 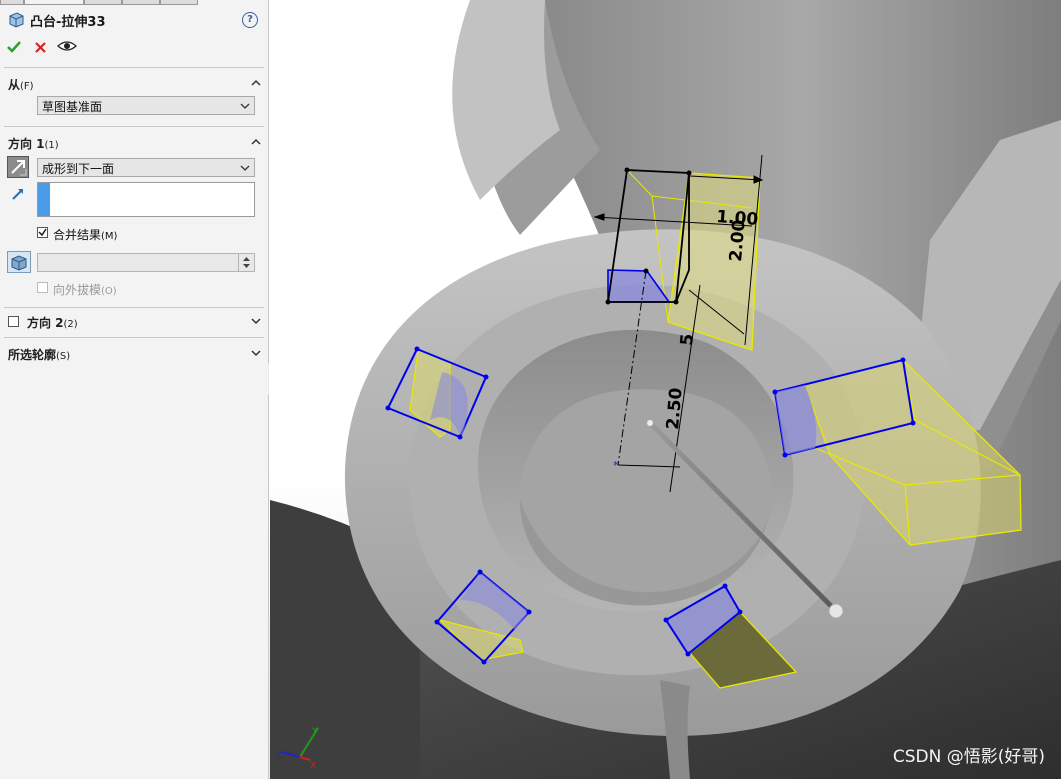 I want to click on extrude-boss-icon, so click(x=16, y=20).